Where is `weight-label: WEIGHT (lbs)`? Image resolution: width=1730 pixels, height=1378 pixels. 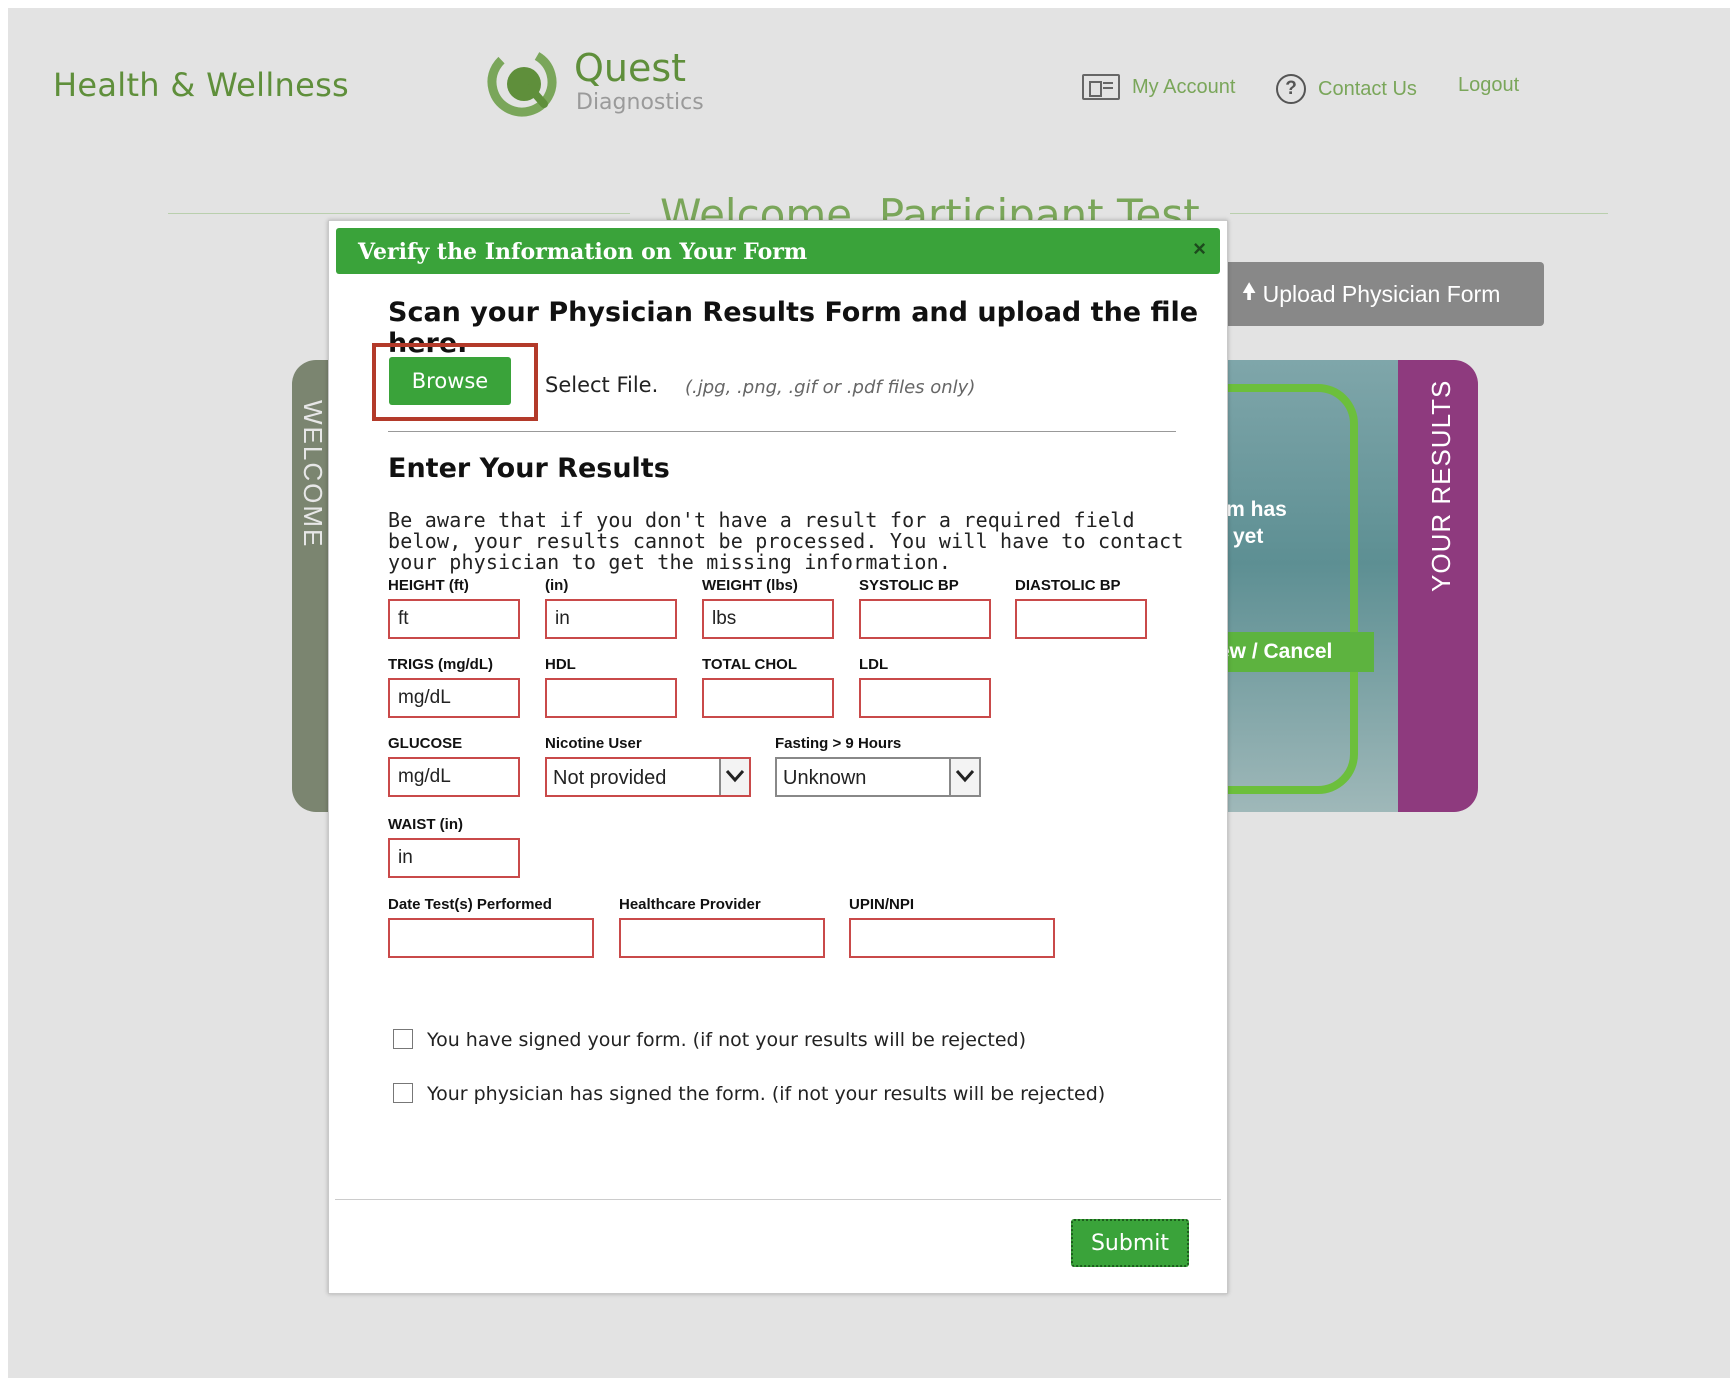
weight-label: WEIGHT (lbs) is located at coordinates (750, 585).